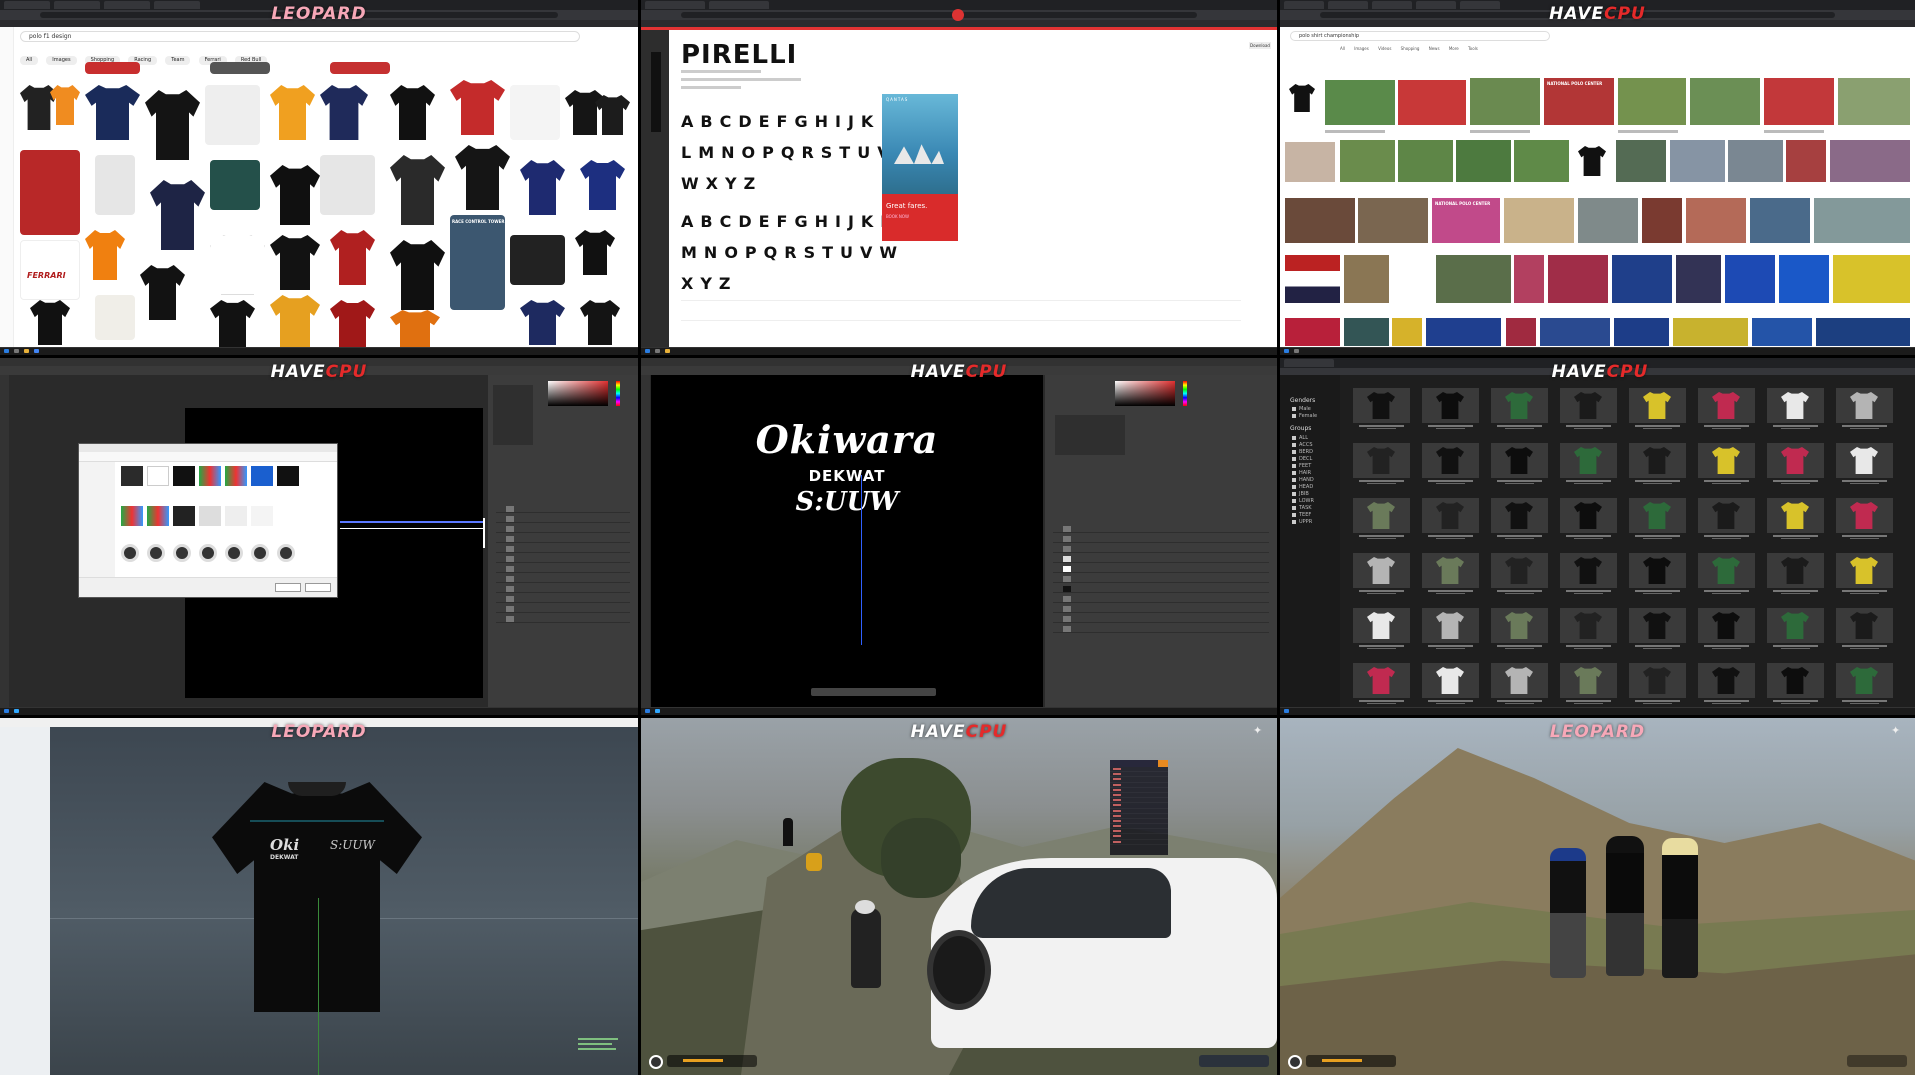 The image size is (1915, 1075). What do you see at coordinates (97, 519) in the screenshot?
I see `dialog-nav-pane` at bounding box center [97, 519].